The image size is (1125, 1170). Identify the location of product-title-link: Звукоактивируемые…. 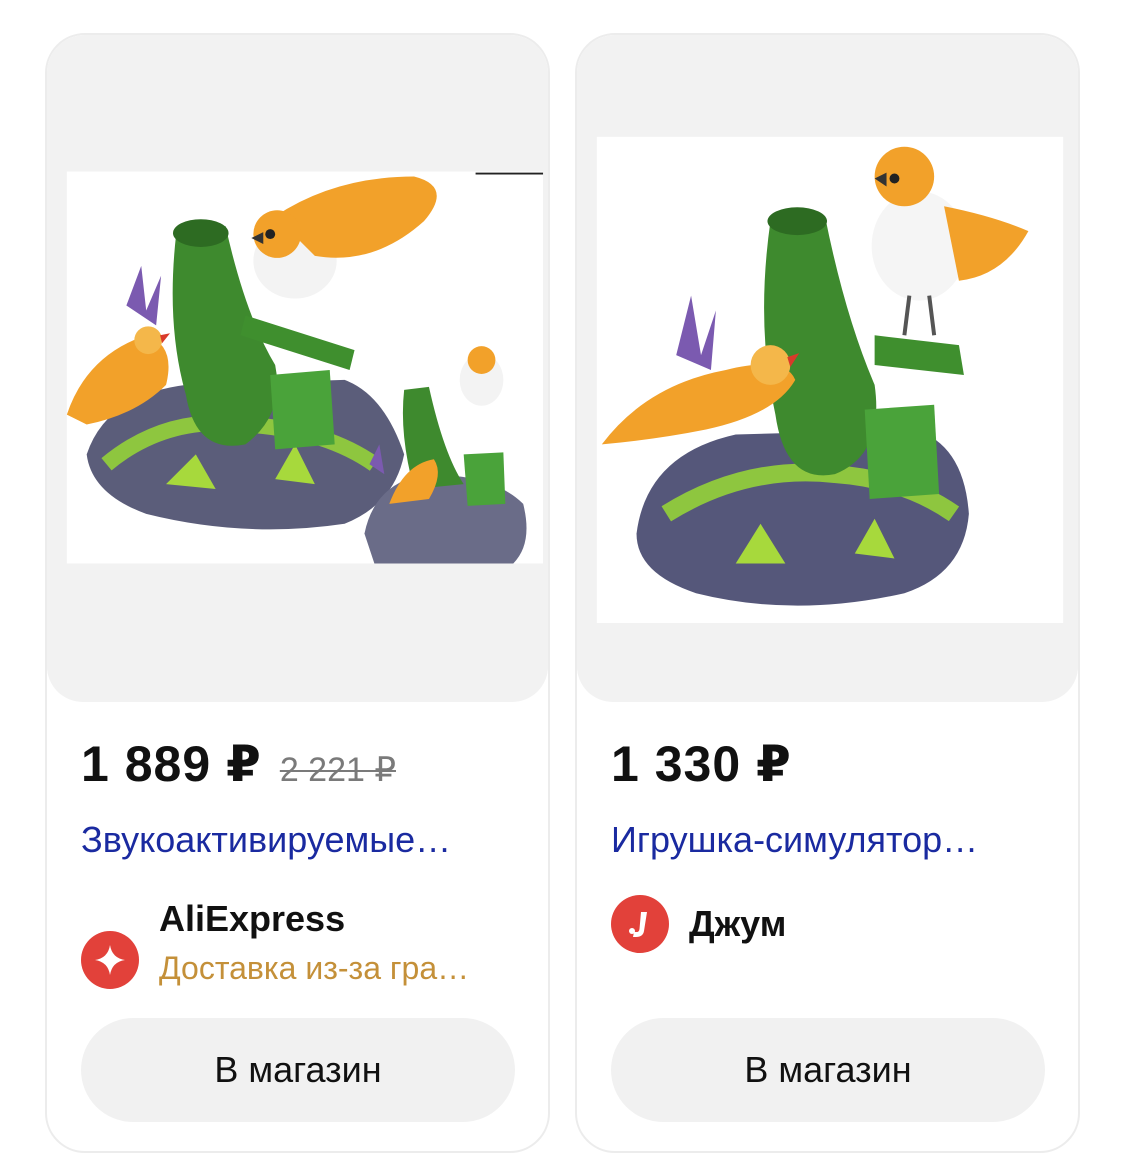
(301, 840).